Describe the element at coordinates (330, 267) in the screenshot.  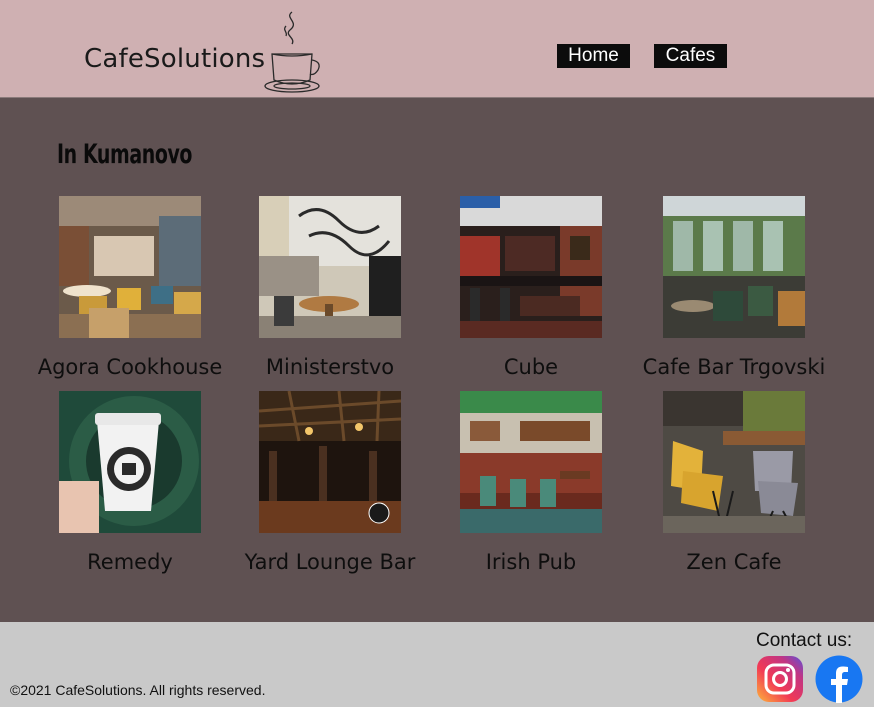
I see `cafe-photo-ministerstvo` at that location.